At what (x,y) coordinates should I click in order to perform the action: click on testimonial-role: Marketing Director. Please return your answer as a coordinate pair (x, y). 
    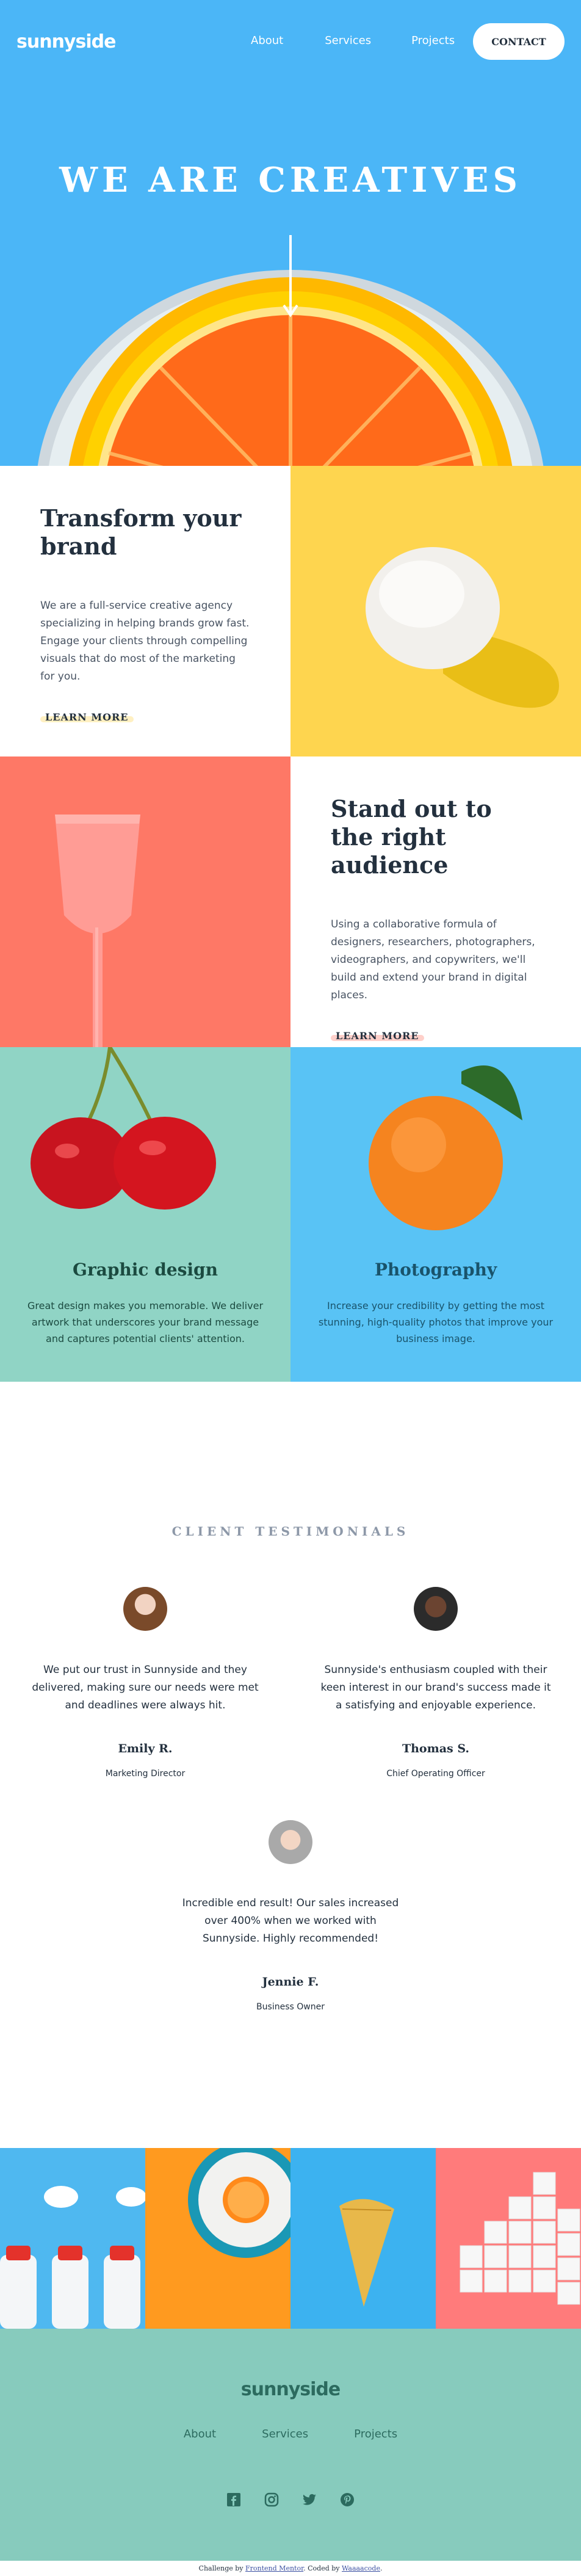
    Looking at the image, I should click on (145, 1774).